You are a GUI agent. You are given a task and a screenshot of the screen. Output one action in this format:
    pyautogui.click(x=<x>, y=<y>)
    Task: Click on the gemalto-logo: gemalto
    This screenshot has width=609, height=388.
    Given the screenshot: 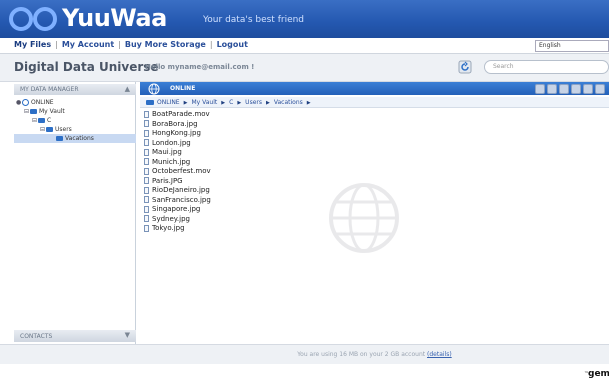 What is the action you would take?
    pyautogui.click(x=598, y=374)
    